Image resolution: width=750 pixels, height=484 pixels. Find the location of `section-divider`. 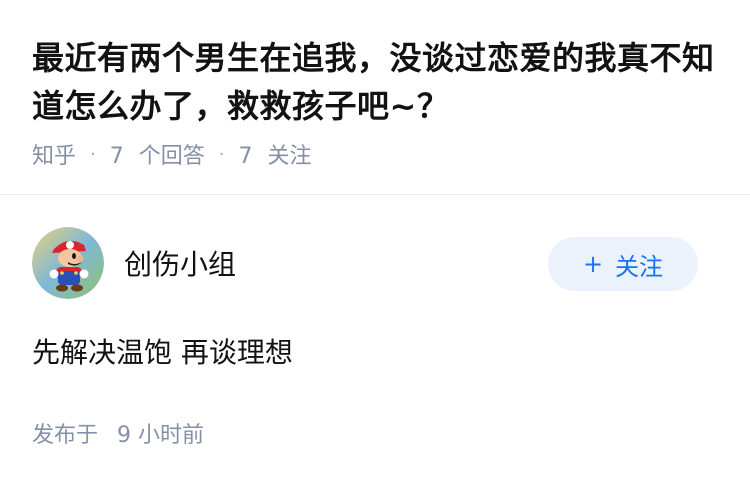

section-divider is located at coordinates (375, 194).